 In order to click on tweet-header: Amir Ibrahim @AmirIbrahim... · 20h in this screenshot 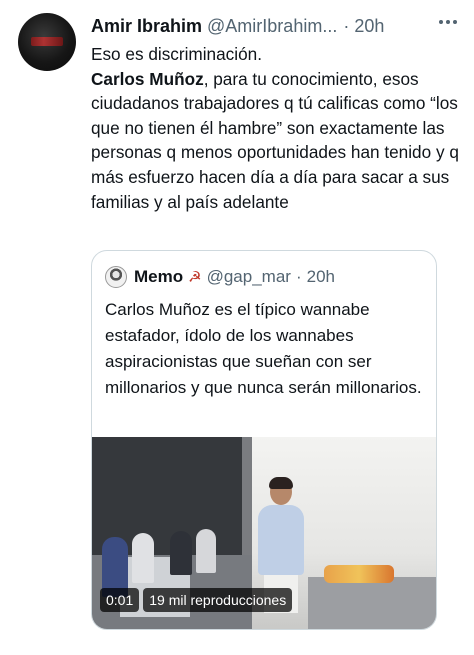, I will do `click(277, 26)`.